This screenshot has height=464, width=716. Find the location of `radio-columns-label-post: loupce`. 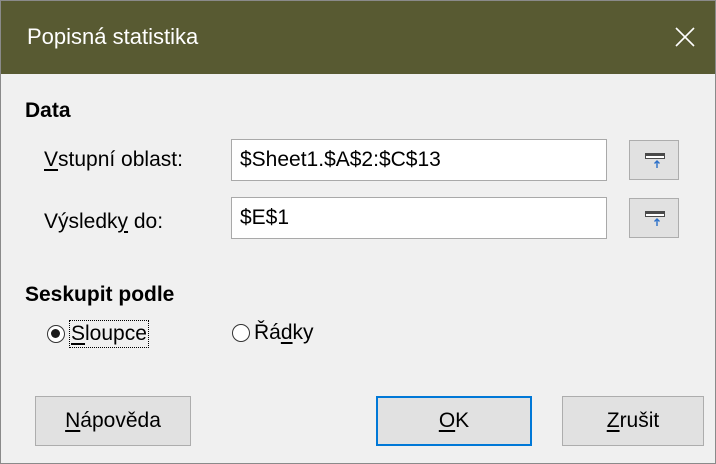

radio-columns-label-post: loupce is located at coordinates (116, 333).